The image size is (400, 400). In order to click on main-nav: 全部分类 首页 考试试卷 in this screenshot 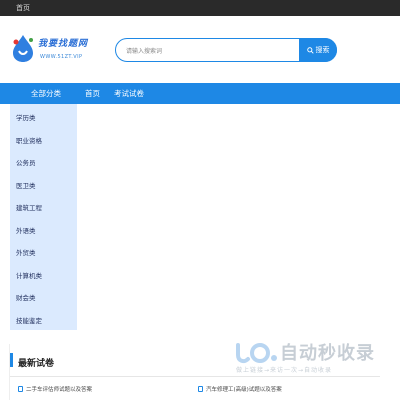, I will do `click(200, 93)`.